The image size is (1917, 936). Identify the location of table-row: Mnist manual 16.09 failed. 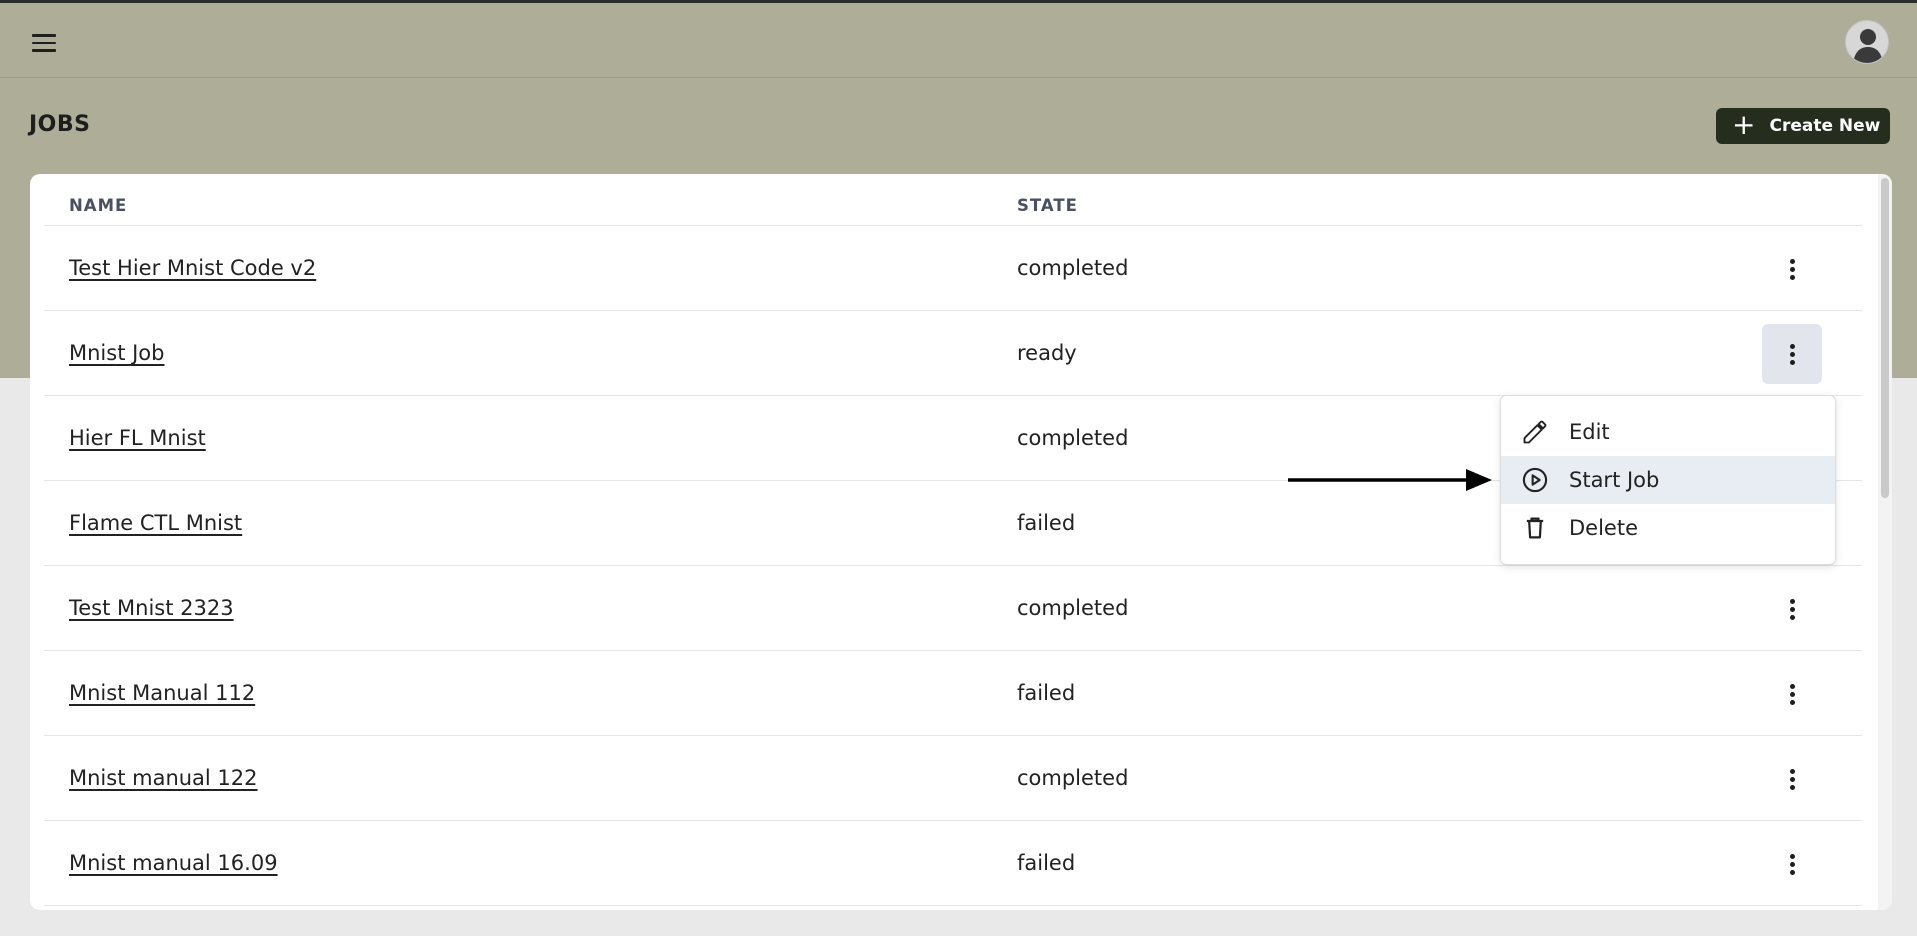
(953, 863).